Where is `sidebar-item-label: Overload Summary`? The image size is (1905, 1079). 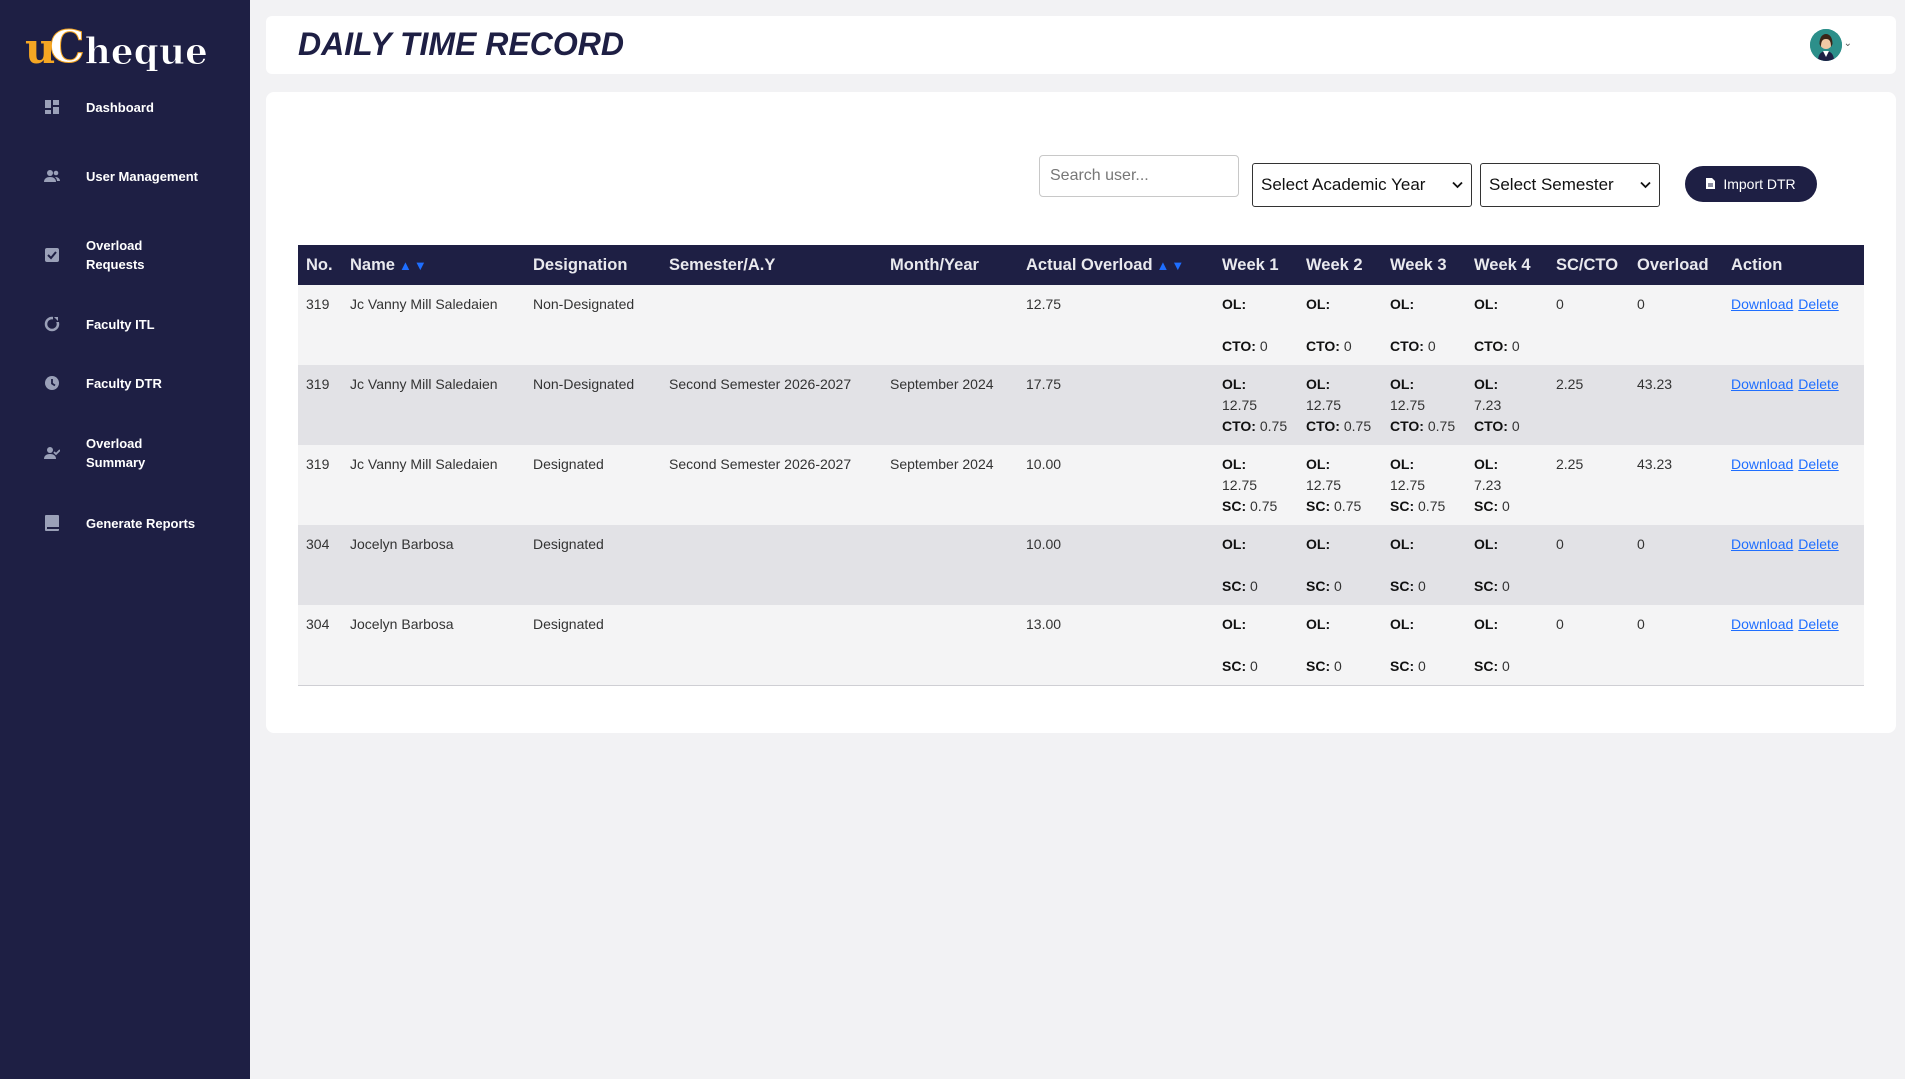 sidebar-item-label: Overload Summary is located at coordinates (116, 453).